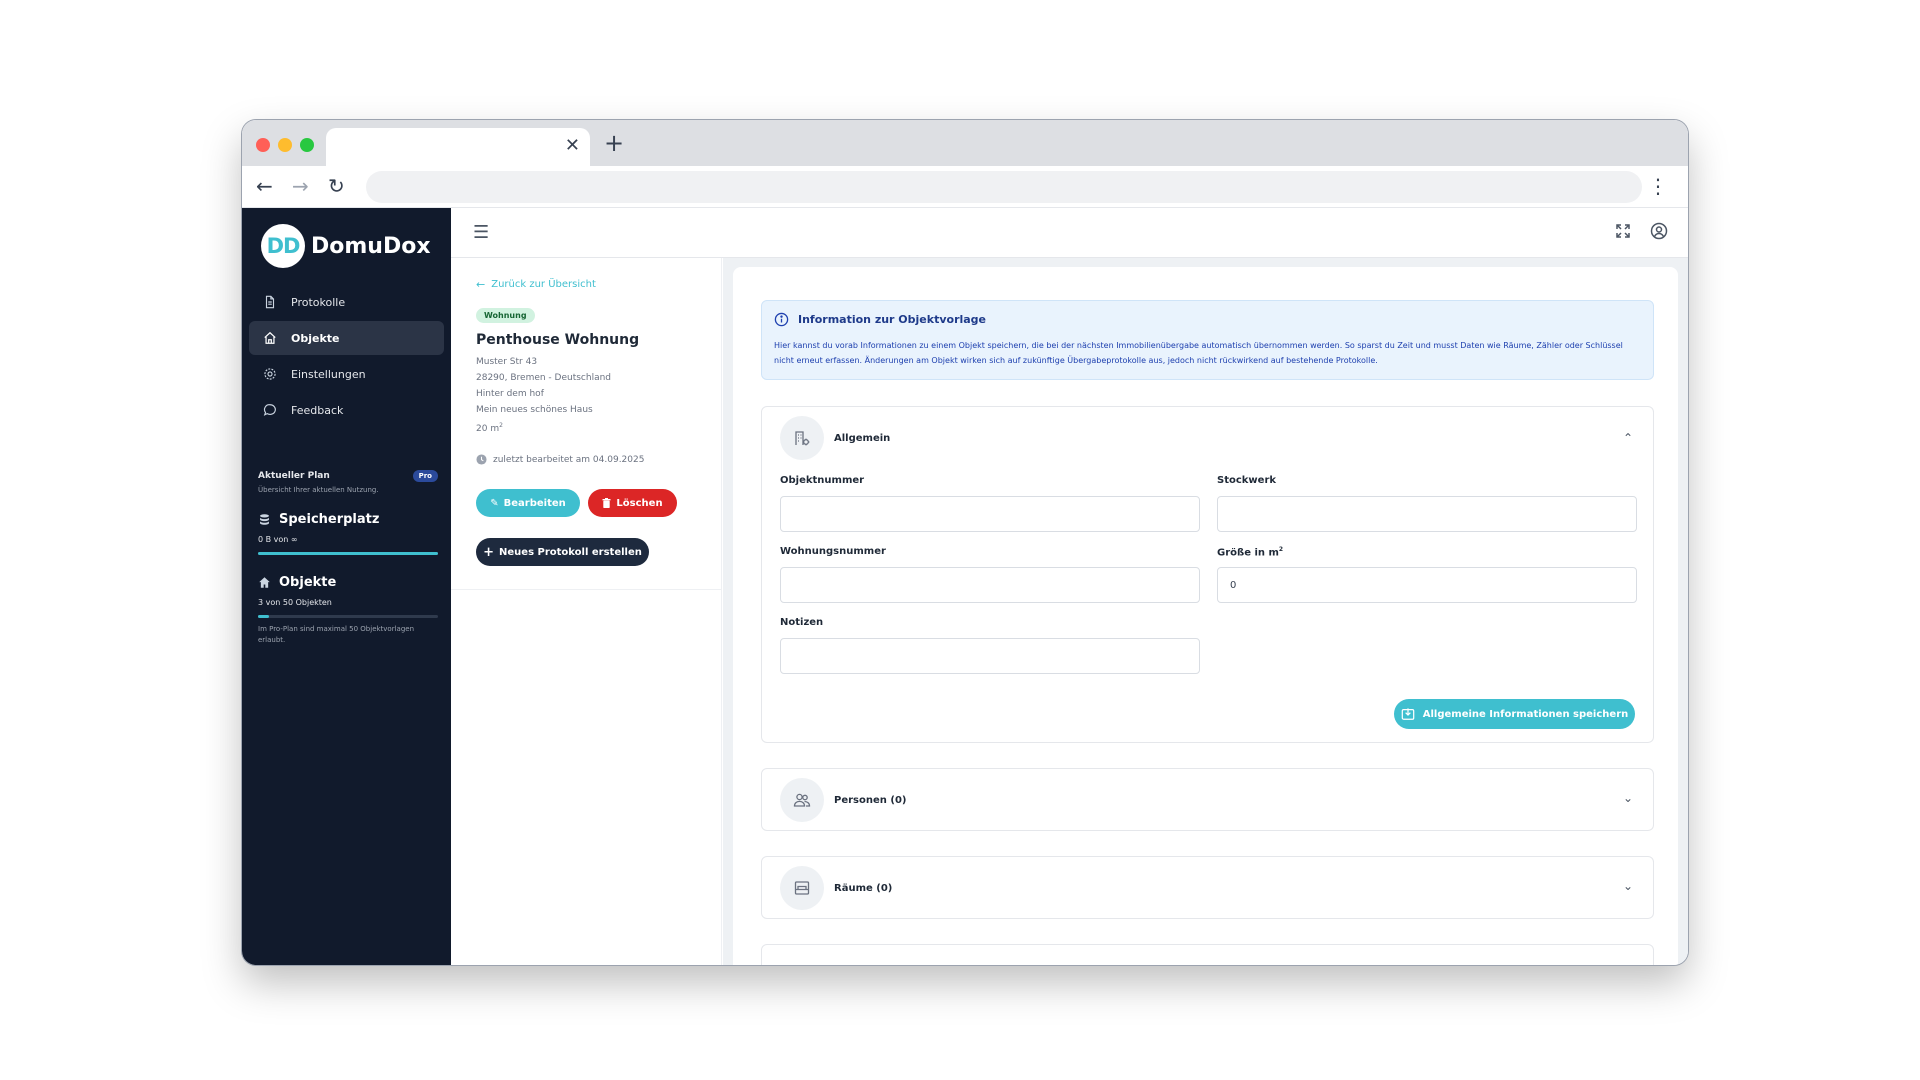 The width and height of the screenshot is (1920, 1080). I want to click on groesse-label-sup: 2, so click(1281, 549).